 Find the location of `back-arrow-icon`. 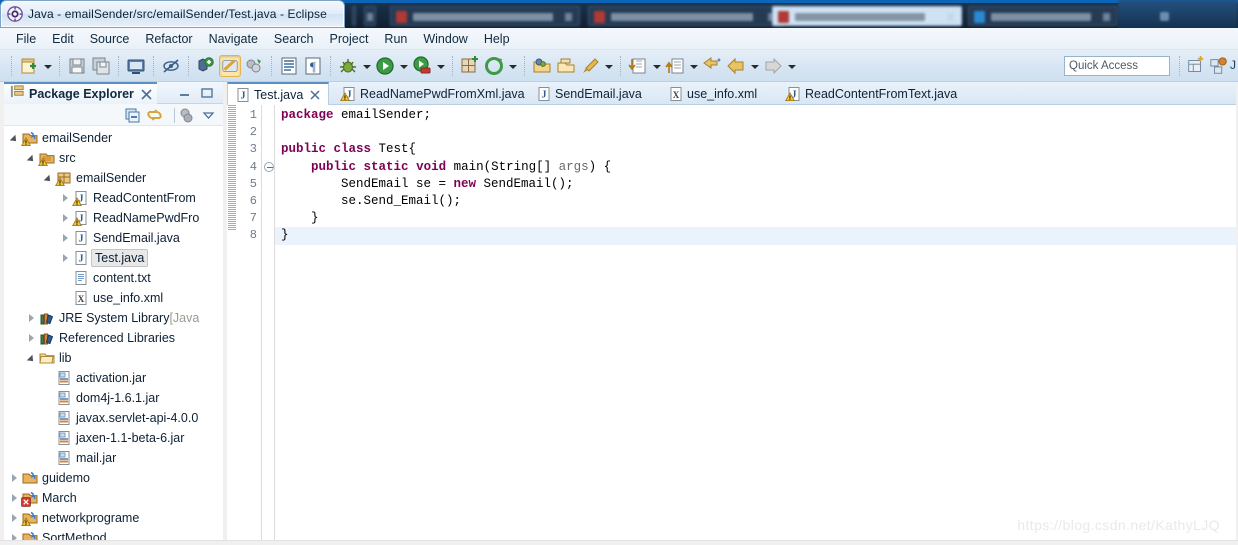

back-arrow-icon is located at coordinates (736, 66).